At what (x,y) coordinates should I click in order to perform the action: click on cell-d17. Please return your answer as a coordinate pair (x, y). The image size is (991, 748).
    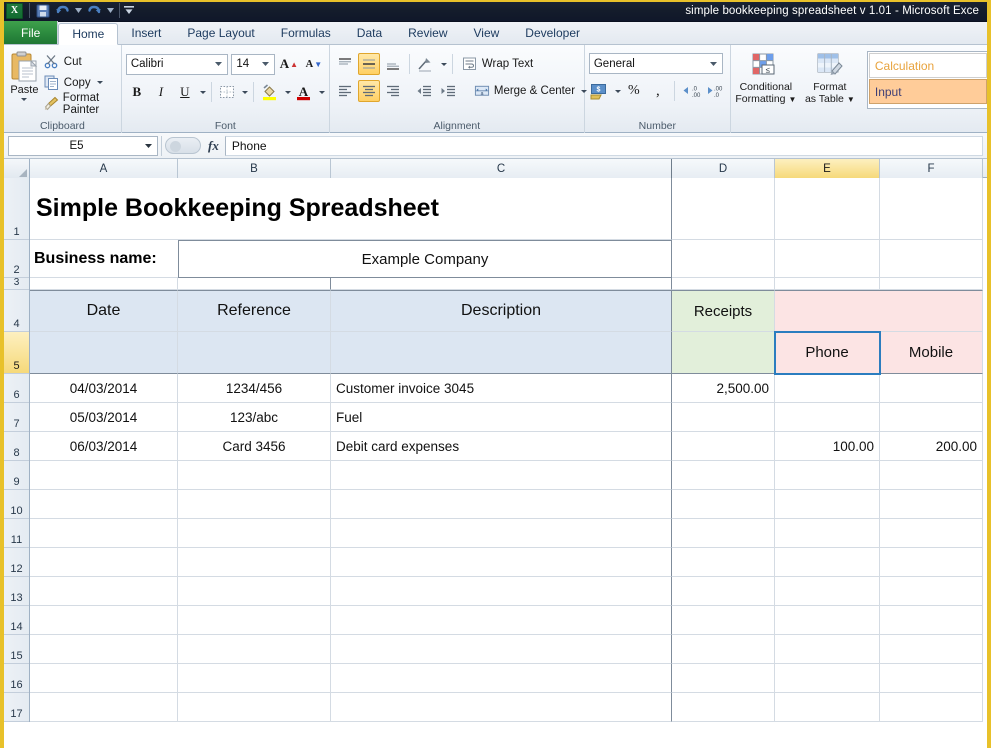
    Looking at the image, I should click on (723, 707).